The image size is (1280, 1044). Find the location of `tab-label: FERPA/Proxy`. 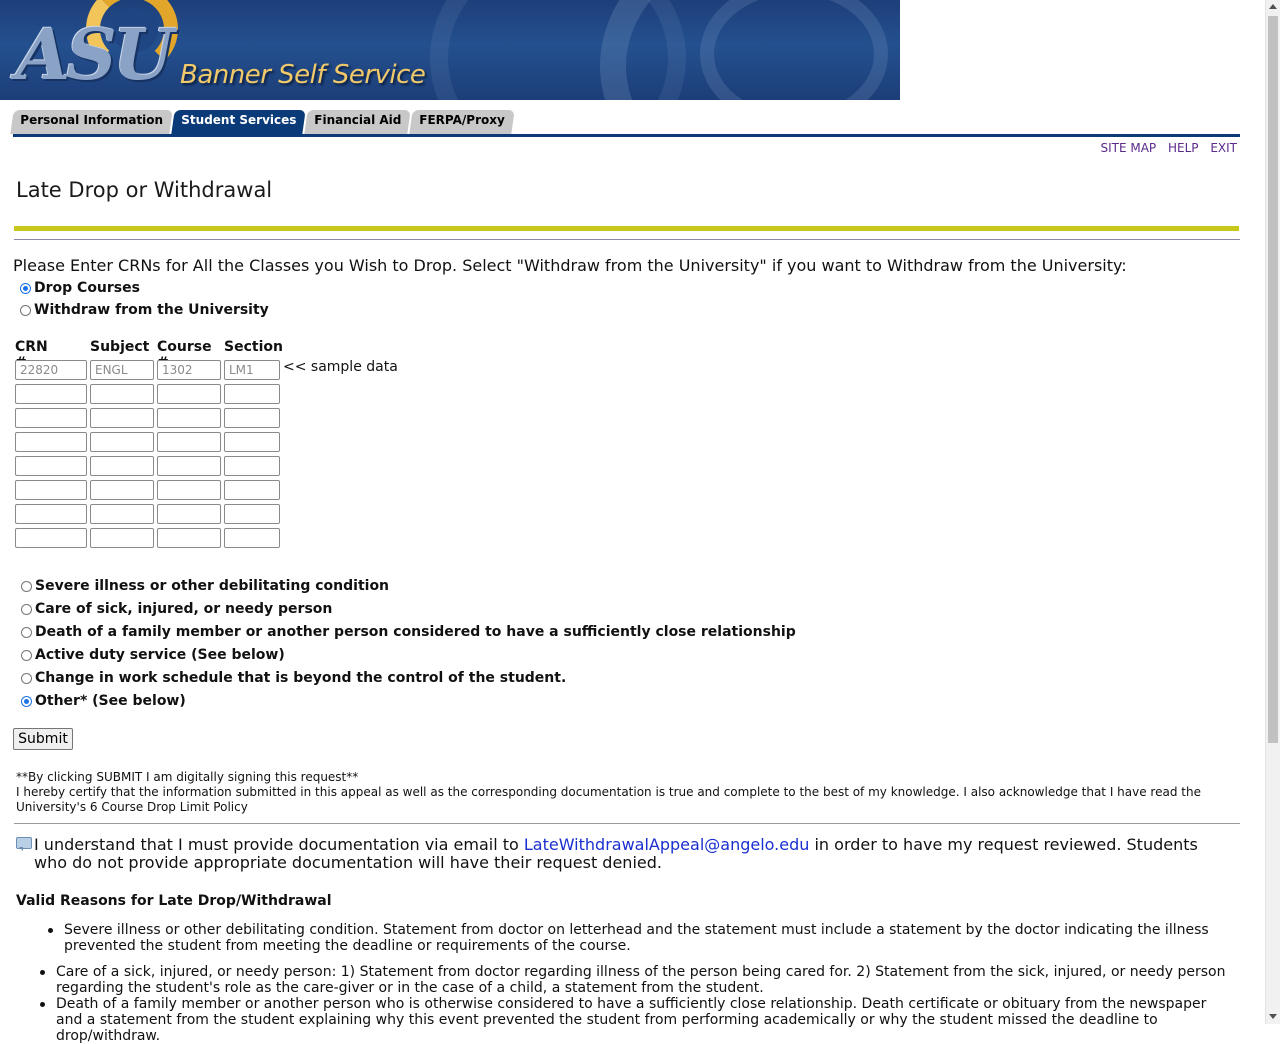

tab-label: FERPA/Proxy is located at coordinates (462, 120).